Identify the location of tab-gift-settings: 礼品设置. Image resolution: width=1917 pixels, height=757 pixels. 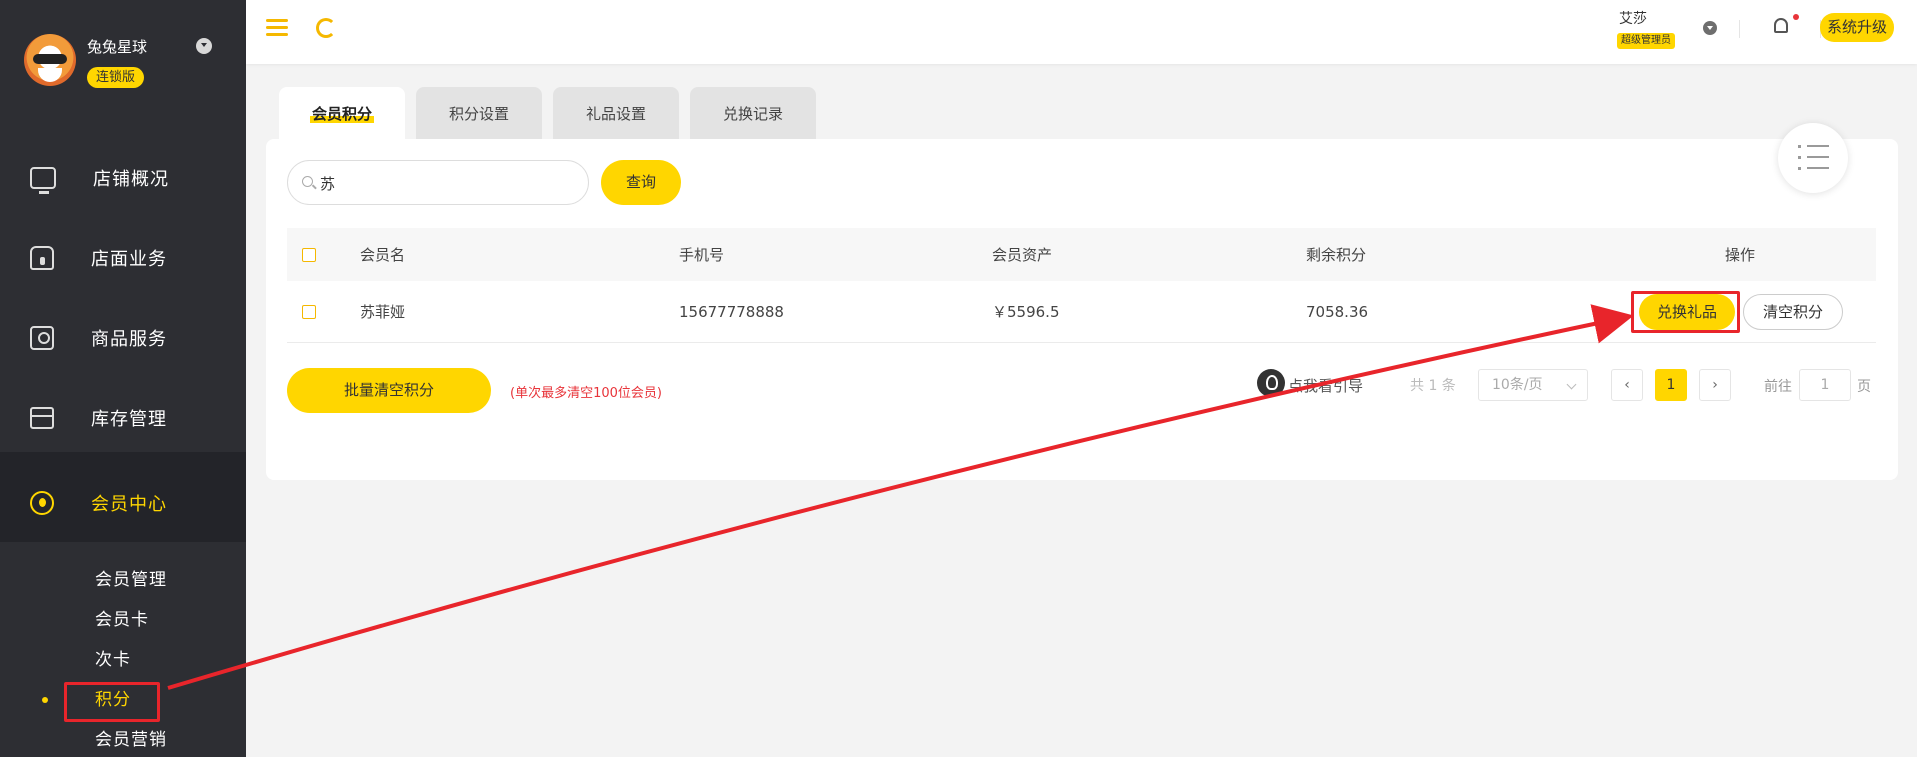
(616, 113).